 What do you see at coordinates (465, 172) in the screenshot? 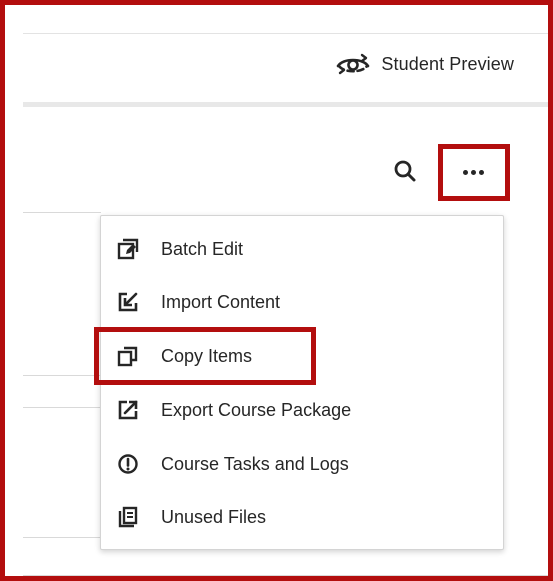
I see `more-horizontal-icon` at bounding box center [465, 172].